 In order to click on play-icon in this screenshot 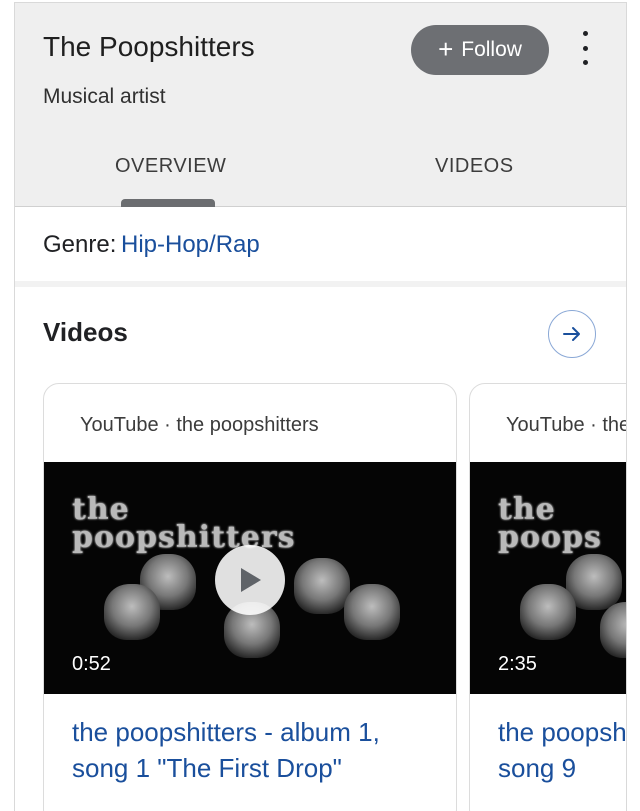, I will do `click(250, 580)`.